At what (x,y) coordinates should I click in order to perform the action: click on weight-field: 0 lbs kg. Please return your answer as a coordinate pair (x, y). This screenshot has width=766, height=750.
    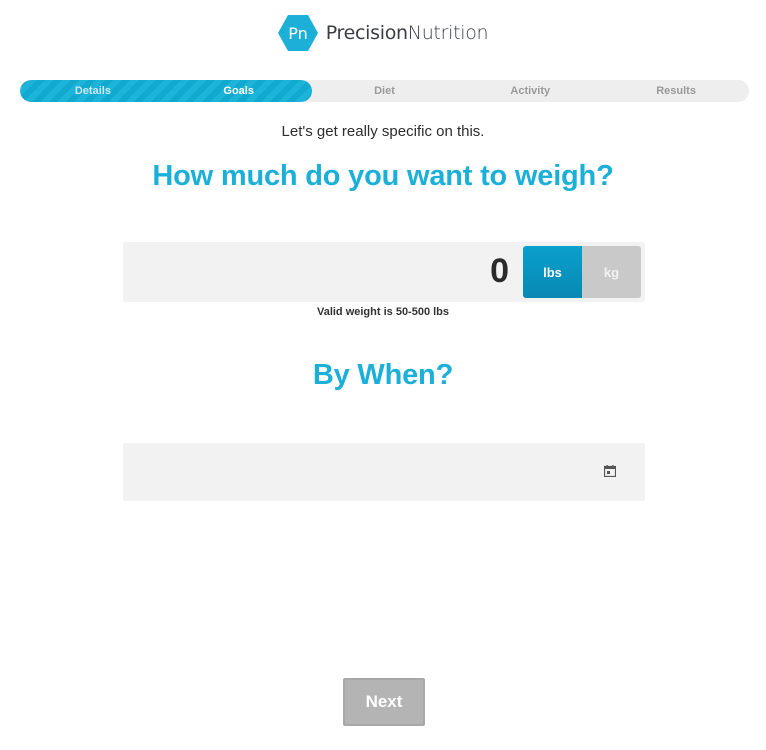
    Looking at the image, I should click on (384, 272).